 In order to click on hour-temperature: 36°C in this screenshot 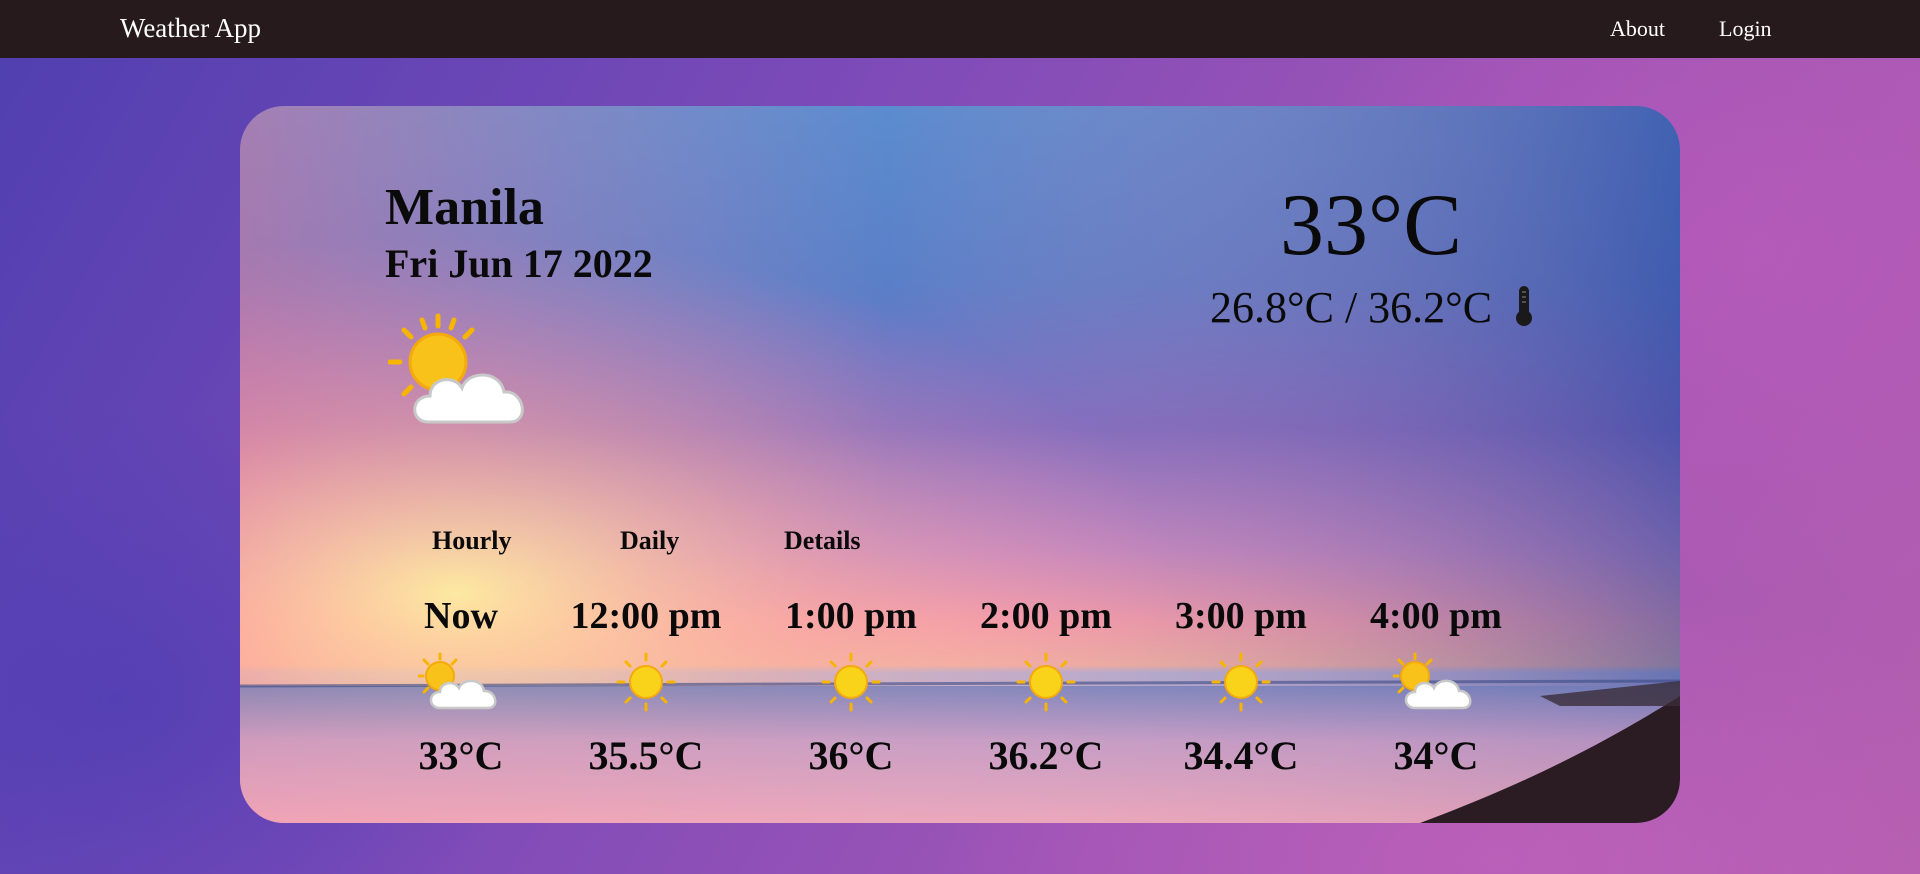, I will do `click(851, 755)`.